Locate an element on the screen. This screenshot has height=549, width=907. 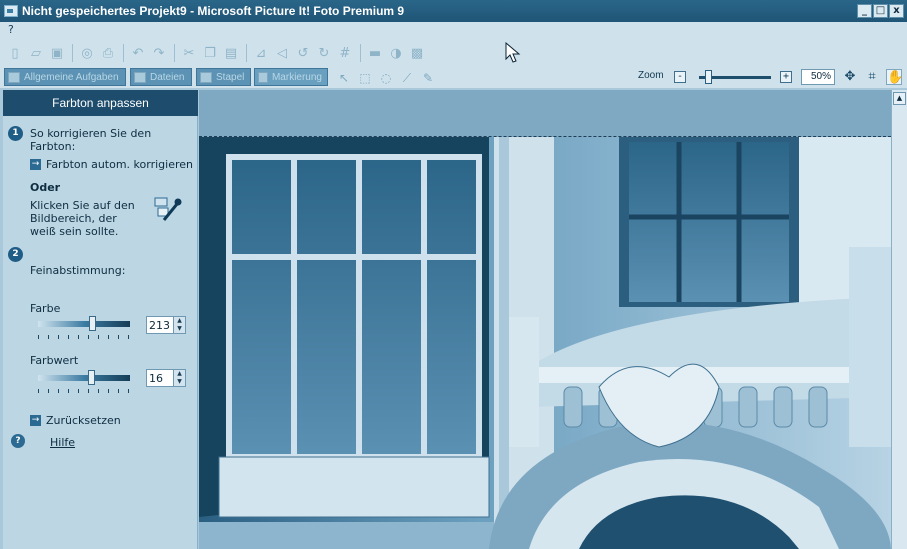
scroll-up-button: ▲ is located at coordinates (899, 98).